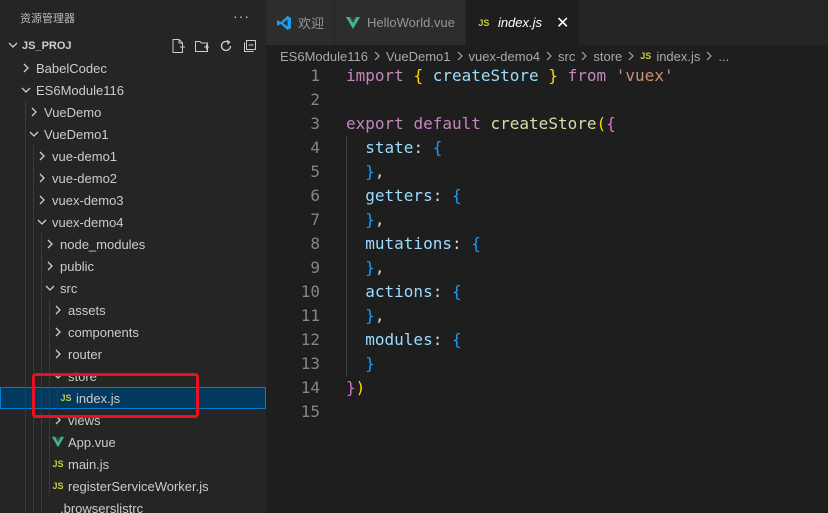 This screenshot has width=828, height=513. I want to click on tree-folder-vuex-demo4: vuex-demo4, so click(133, 222).